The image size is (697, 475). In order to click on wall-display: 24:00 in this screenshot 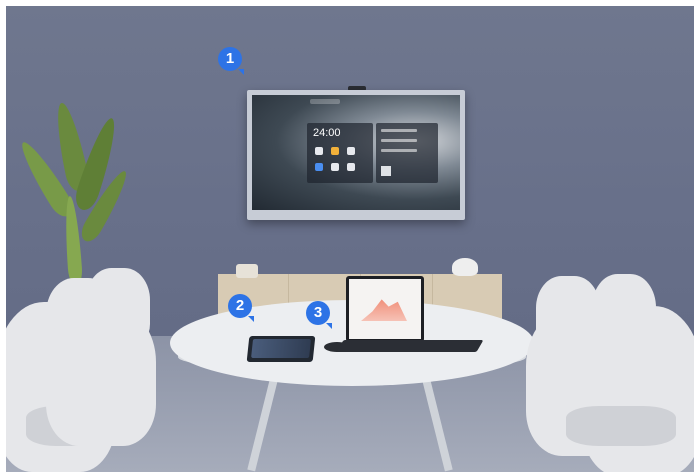, I will do `click(356, 155)`.